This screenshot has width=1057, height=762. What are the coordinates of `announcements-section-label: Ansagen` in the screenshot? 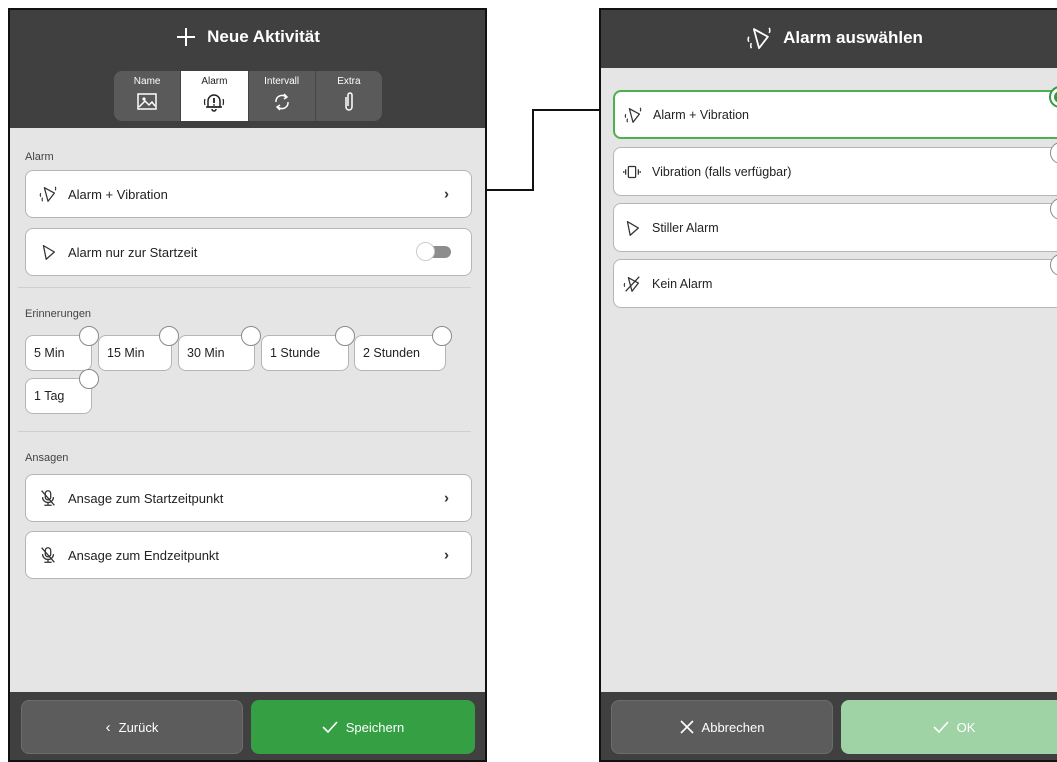 It's located at (47, 458).